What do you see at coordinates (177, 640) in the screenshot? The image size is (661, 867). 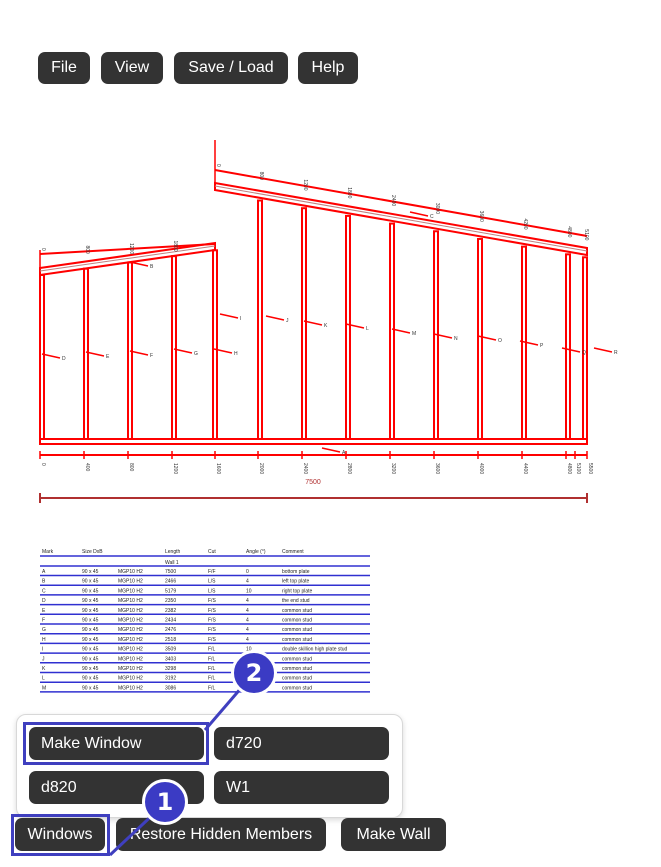 I see `table-row: H 90 x 45 MGP10 H2 2518 F/S 4 common stud` at bounding box center [177, 640].